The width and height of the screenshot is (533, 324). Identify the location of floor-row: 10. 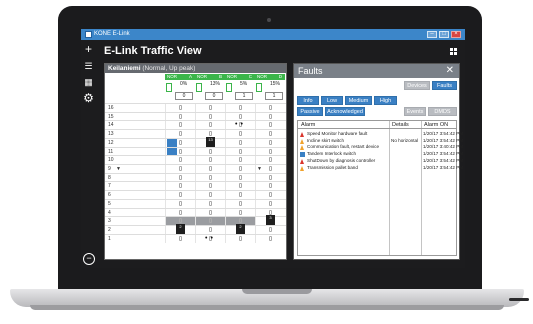
(195, 160).